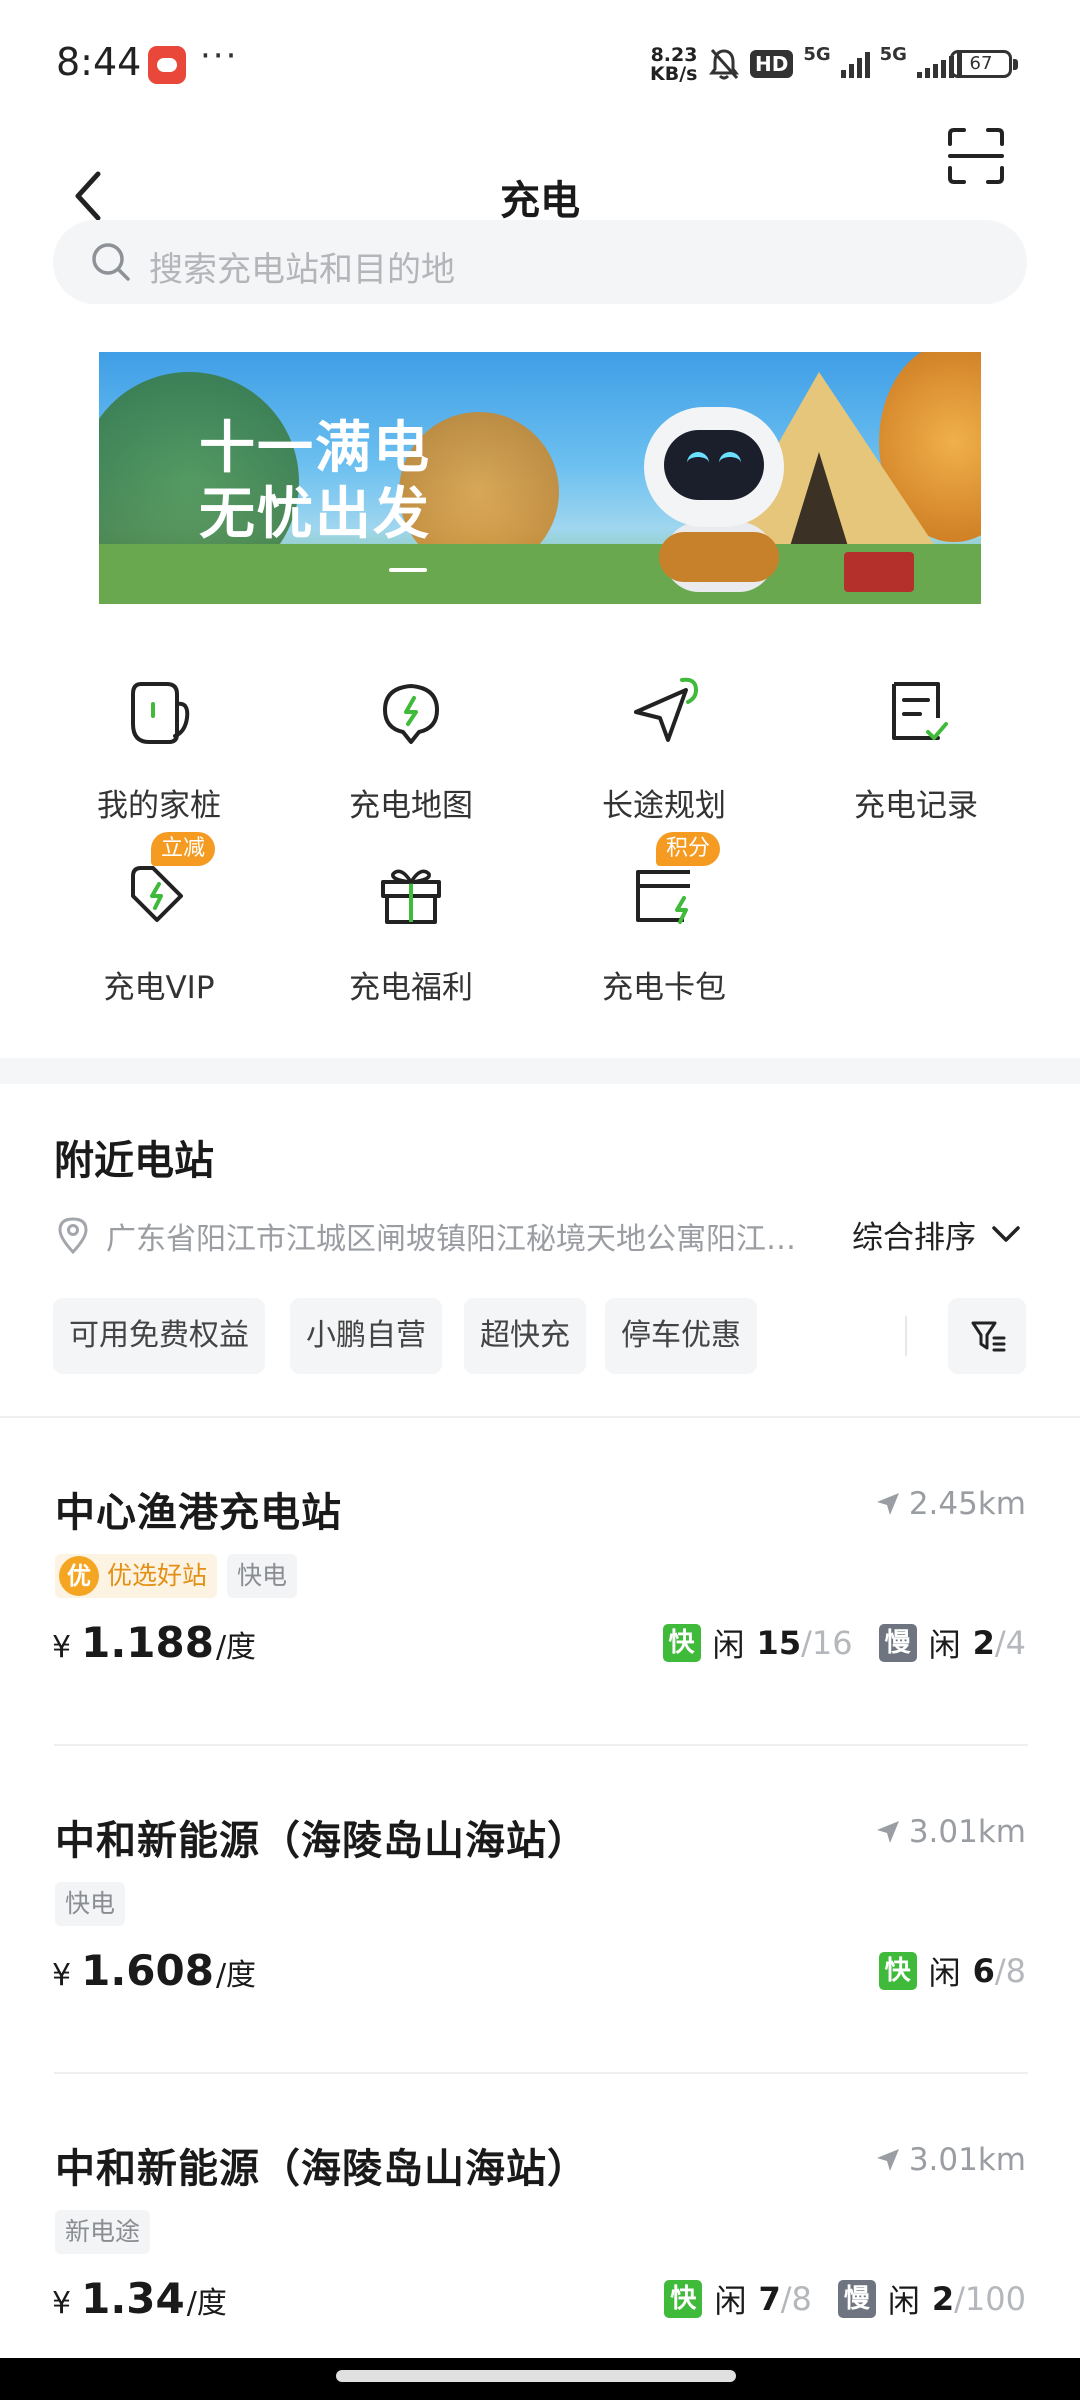 Image resolution: width=1080 pixels, height=2400 pixels. I want to click on nearby-section-title: 附近电站, so click(134, 1161).